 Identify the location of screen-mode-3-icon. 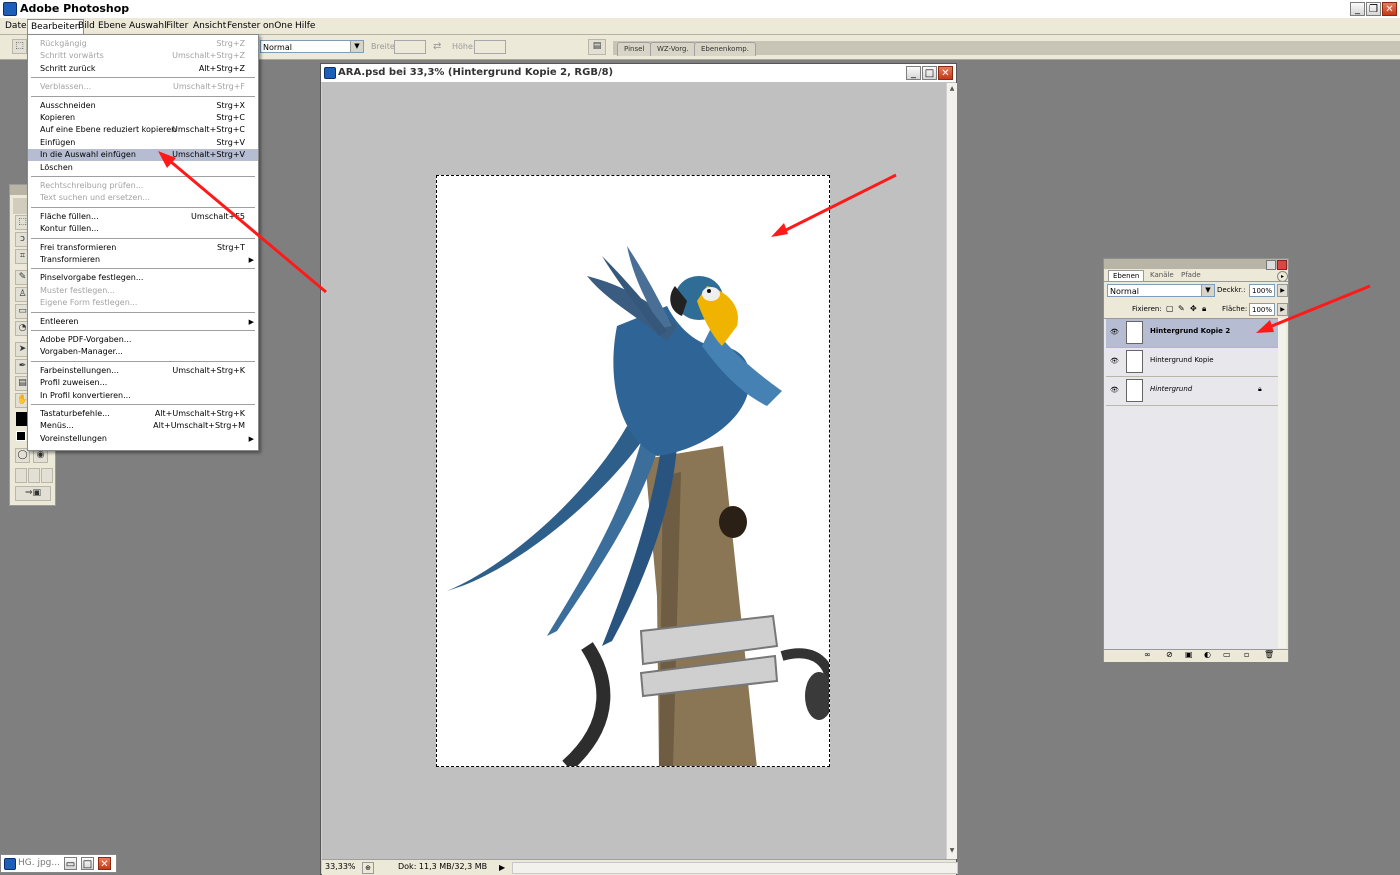
(47, 475).